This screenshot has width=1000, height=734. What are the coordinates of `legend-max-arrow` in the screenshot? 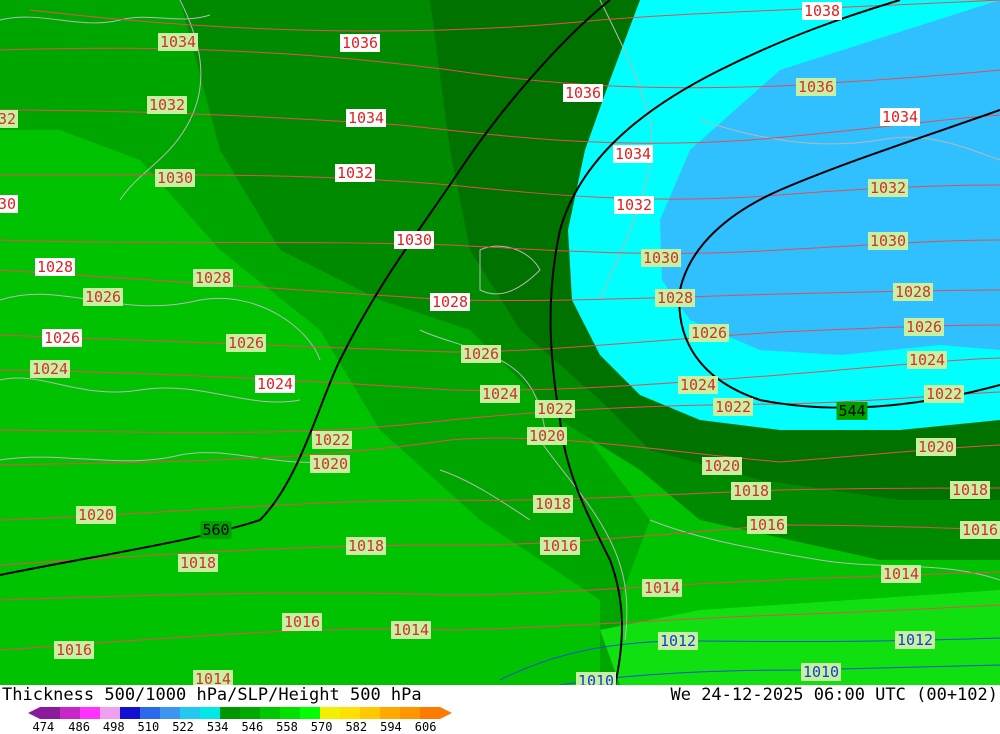 It's located at (446, 713).